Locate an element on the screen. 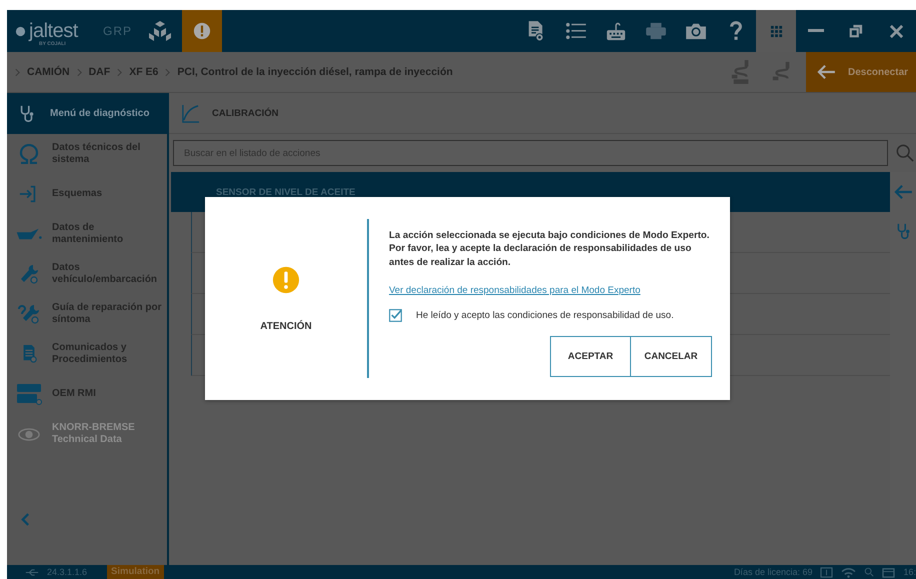 The height and width of the screenshot is (579, 916). breadcrumb-item: PCI, Control de la inyección diésel, rampa de inyección is located at coordinates (315, 72).